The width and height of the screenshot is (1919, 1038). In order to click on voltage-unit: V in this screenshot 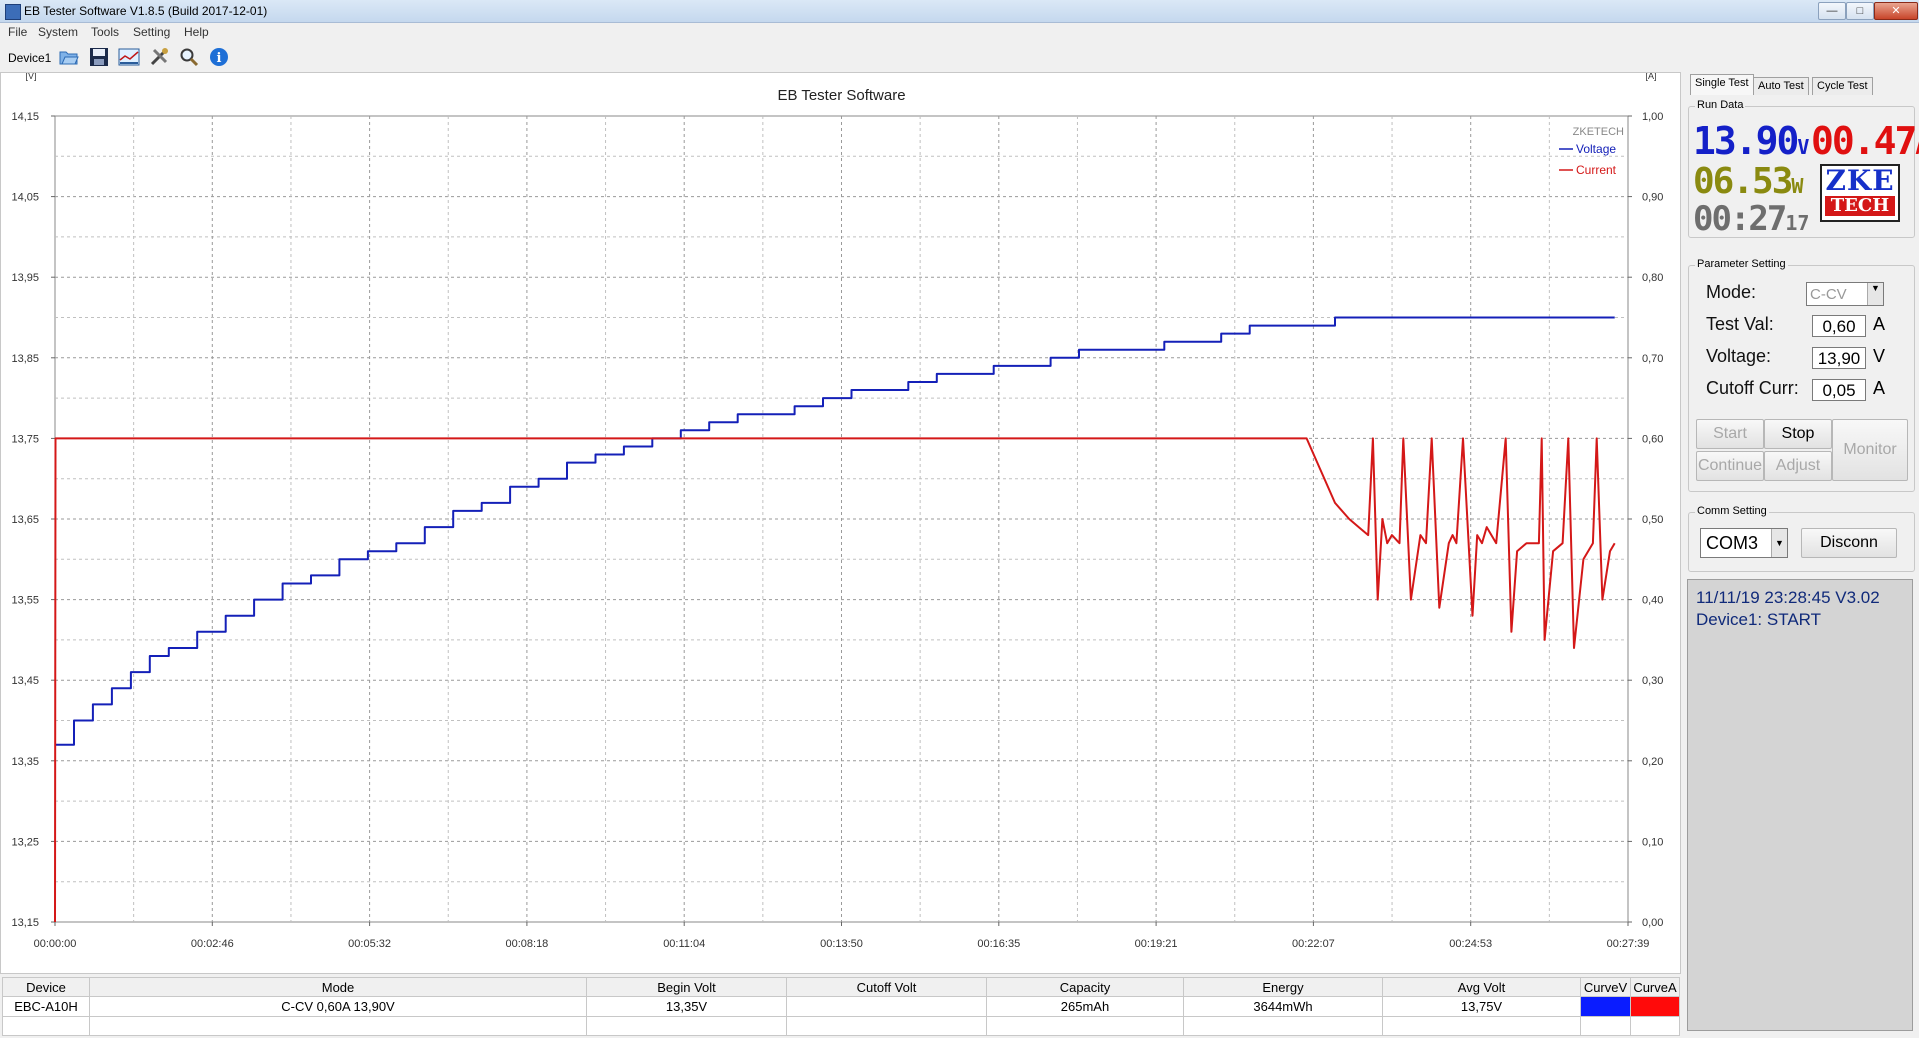, I will do `click(1879, 356)`.